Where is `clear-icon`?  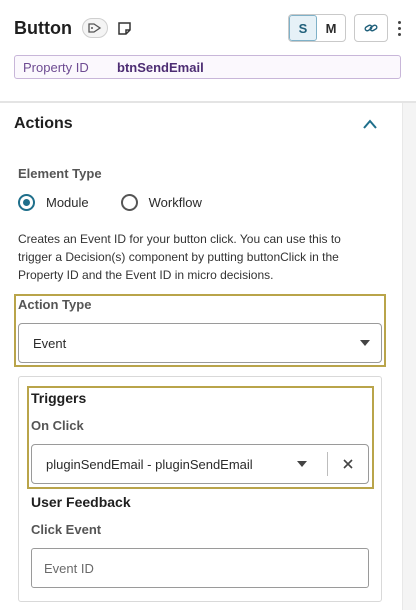
clear-icon is located at coordinates (348, 464).